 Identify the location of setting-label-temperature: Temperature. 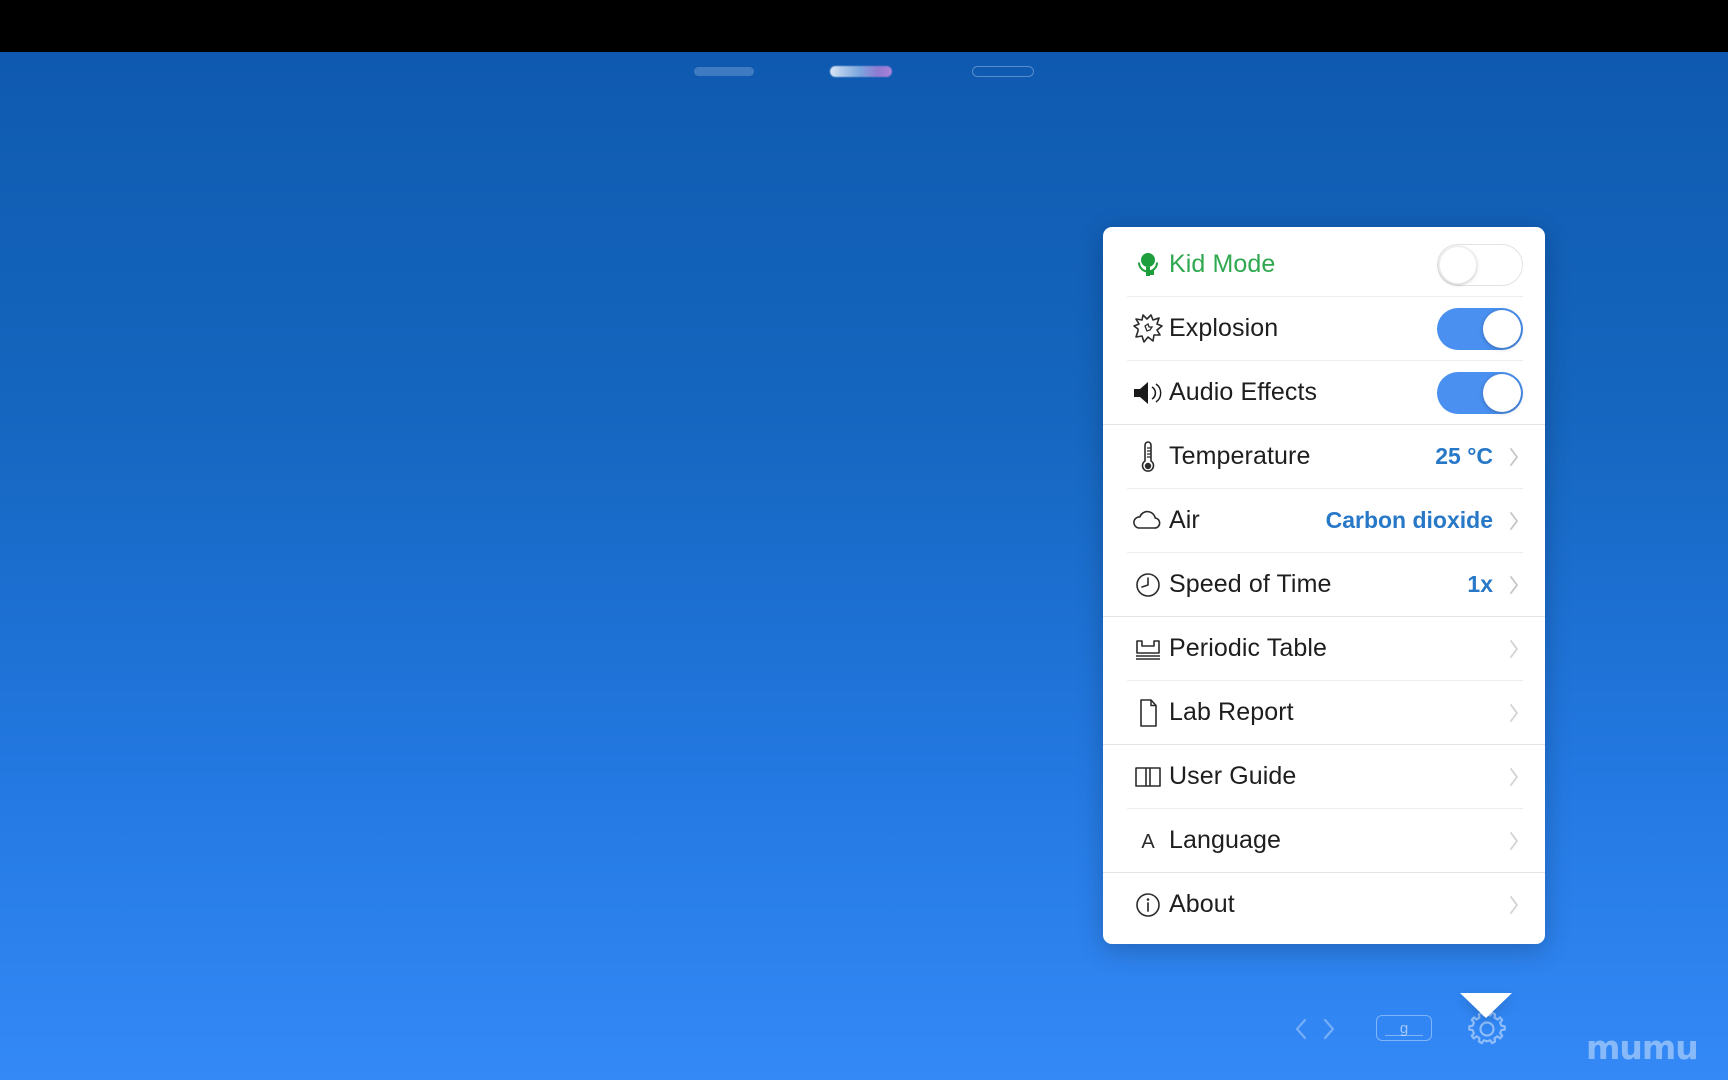
(1240, 456).